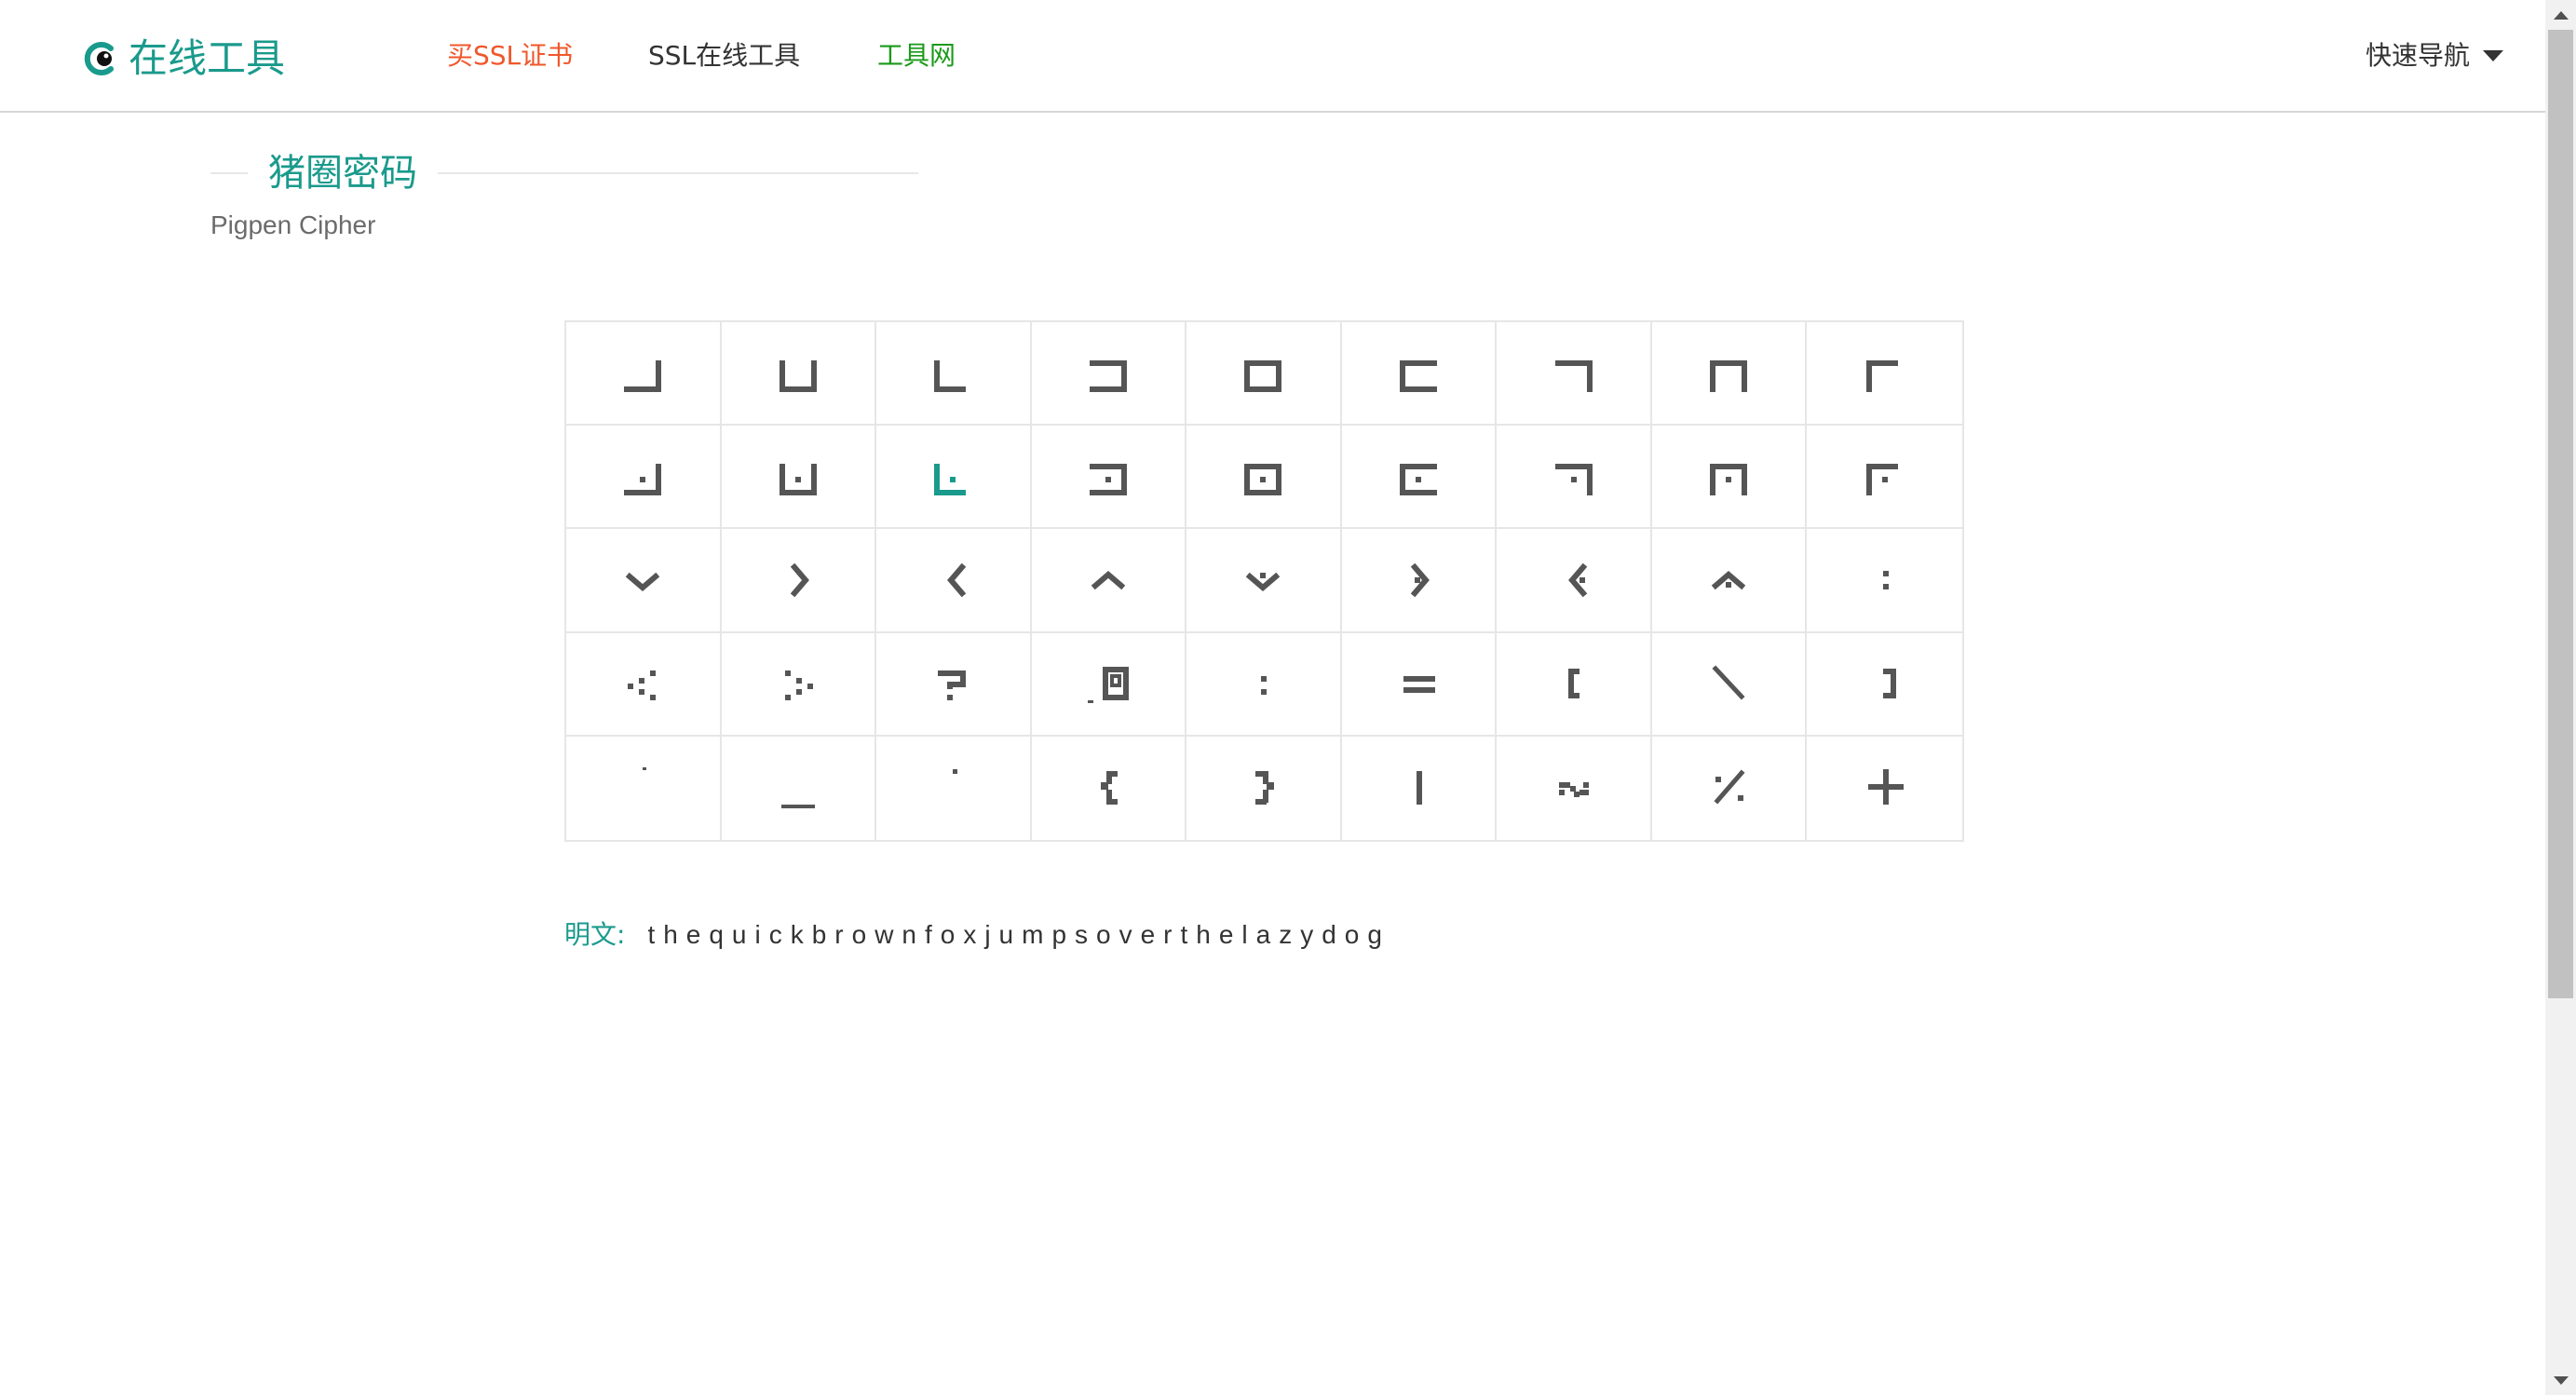 This screenshot has width=2576, height=1395. I want to click on cipher-key-o, so click(1419, 478).